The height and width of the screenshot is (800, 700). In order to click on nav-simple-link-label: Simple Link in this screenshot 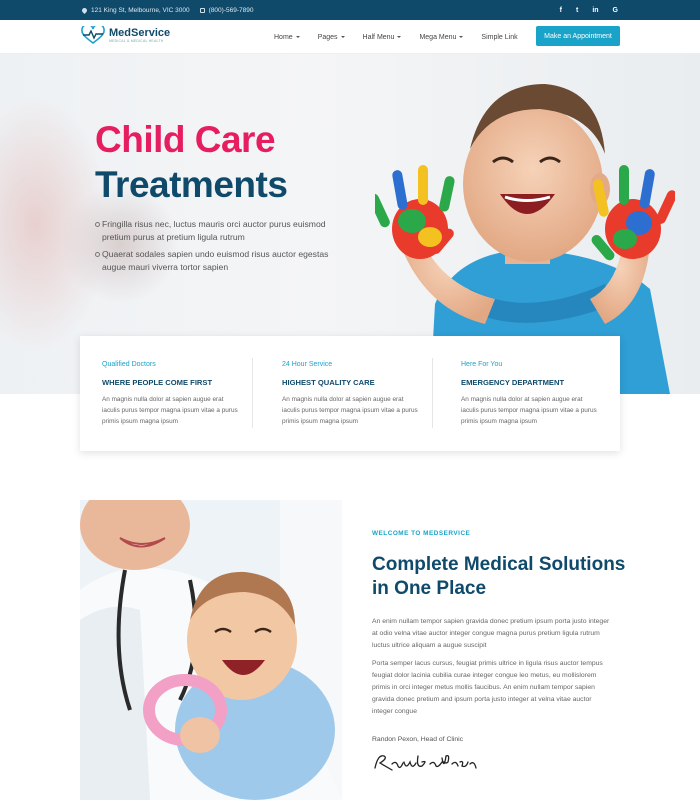, I will do `click(499, 37)`.